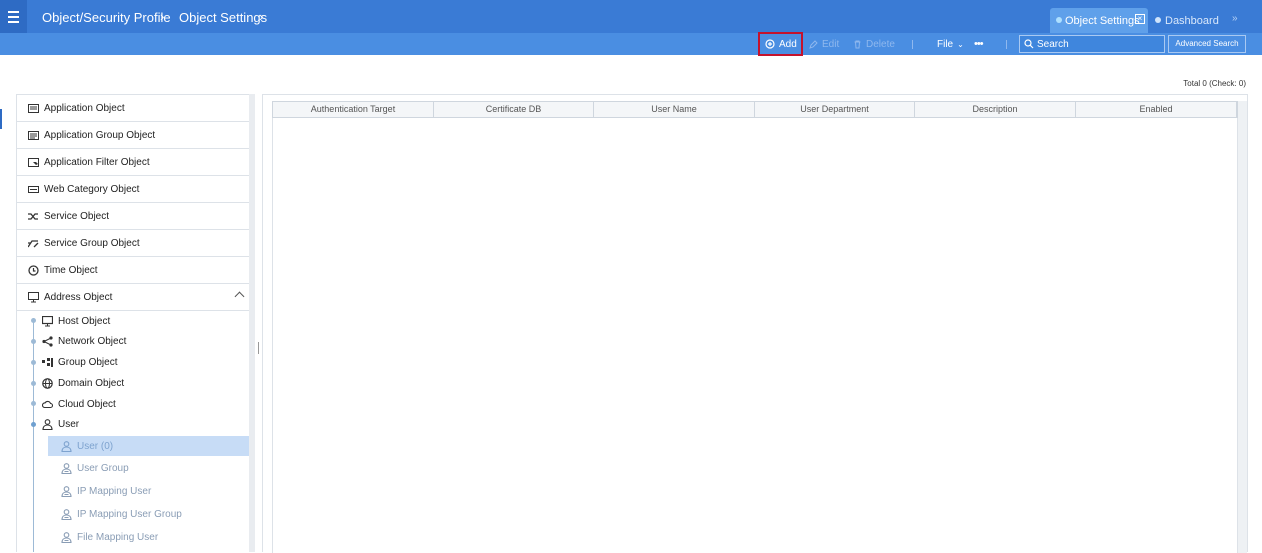 Image resolution: width=1262 pixels, height=553 pixels. Describe the element at coordinates (979, 44) in the screenshot. I see `more-options-icon: •••` at that location.